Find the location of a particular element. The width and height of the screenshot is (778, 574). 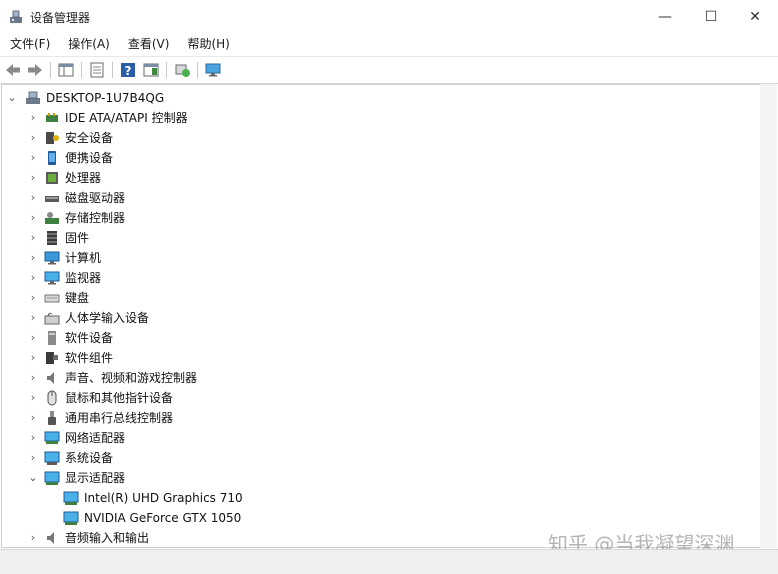

firmware-icon is located at coordinates (52, 238).